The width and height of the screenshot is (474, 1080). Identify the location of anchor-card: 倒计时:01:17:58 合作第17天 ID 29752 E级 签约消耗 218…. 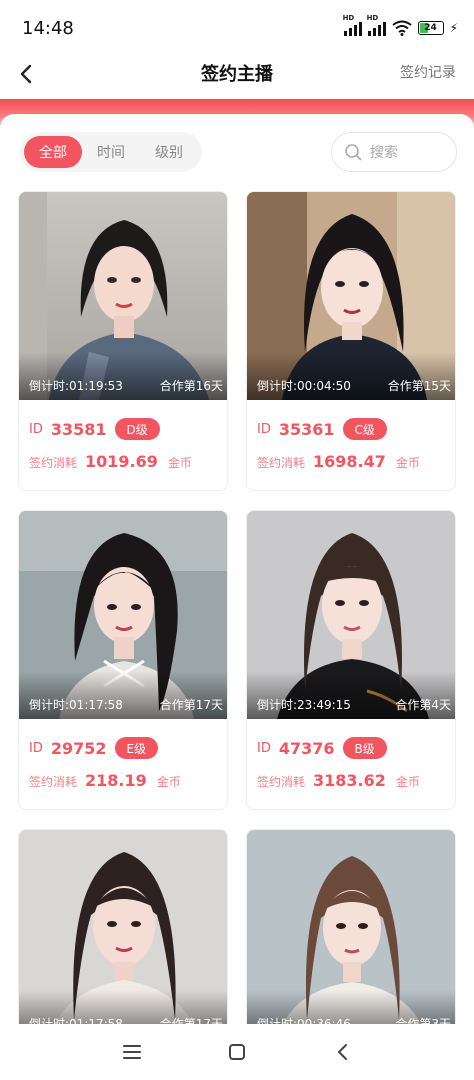
(123, 660).